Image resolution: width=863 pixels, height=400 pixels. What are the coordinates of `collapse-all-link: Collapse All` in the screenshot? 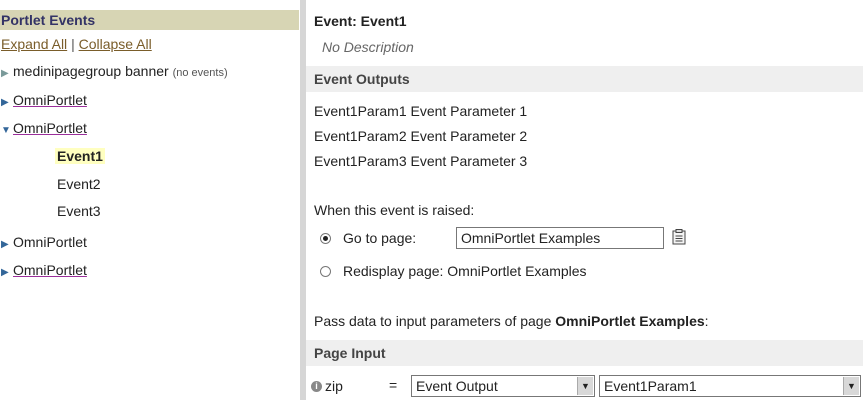 It's located at (115, 44).